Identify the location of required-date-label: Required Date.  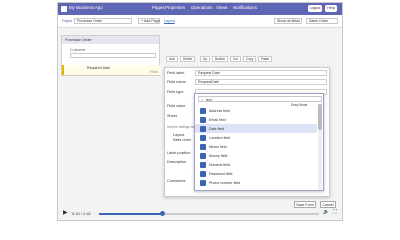
(99, 68).